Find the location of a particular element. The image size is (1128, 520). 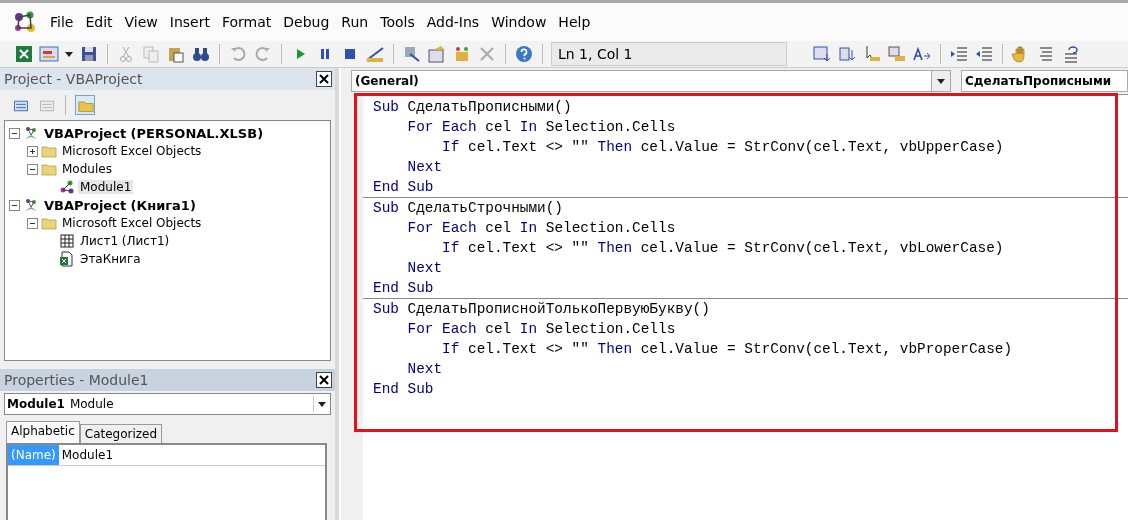

object-dropdown: (General) is located at coordinates (651, 81).